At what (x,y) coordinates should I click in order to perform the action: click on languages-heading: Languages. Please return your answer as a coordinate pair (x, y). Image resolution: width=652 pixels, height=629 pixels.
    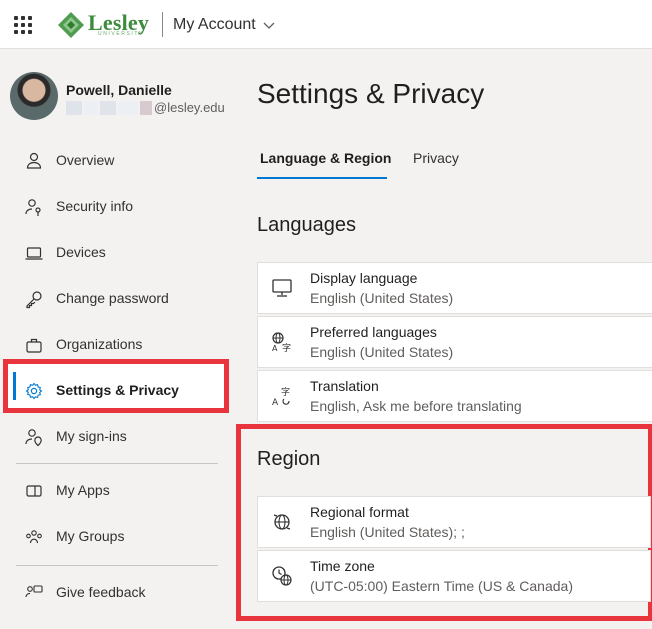
    Looking at the image, I should click on (306, 225).